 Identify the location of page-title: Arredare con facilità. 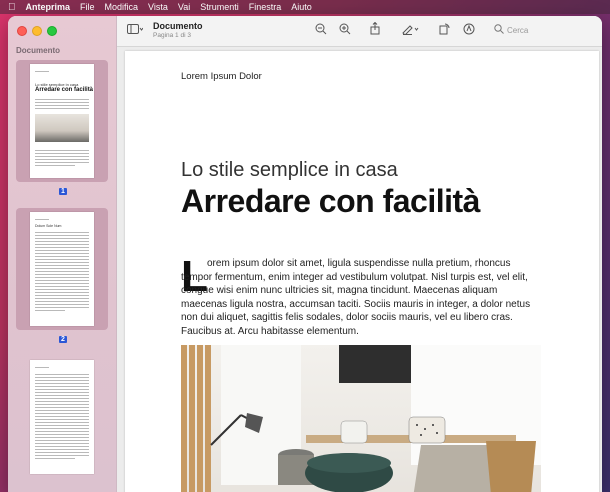
(330, 201).